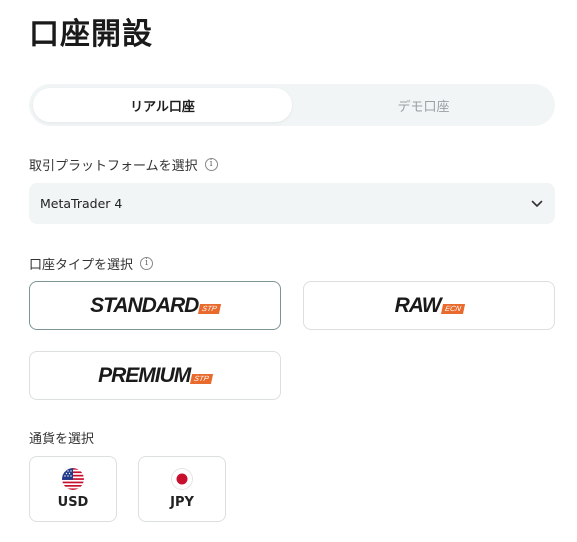 The image size is (577, 542). What do you see at coordinates (201, 379) in the screenshot?
I see `premium-logo-badge: STP` at bounding box center [201, 379].